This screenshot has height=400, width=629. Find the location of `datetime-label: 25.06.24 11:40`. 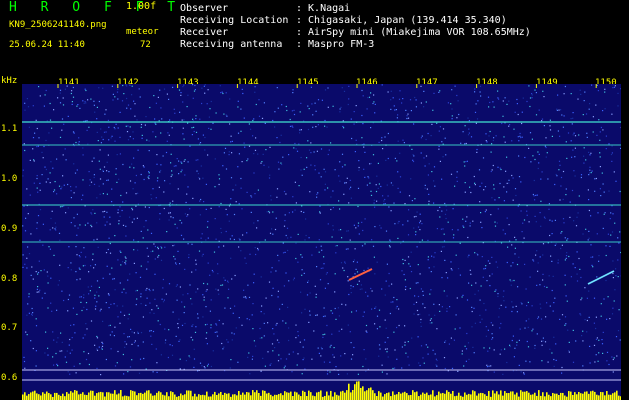

datetime-label: 25.06.24 11:40 is located at coordinates (47, 45).